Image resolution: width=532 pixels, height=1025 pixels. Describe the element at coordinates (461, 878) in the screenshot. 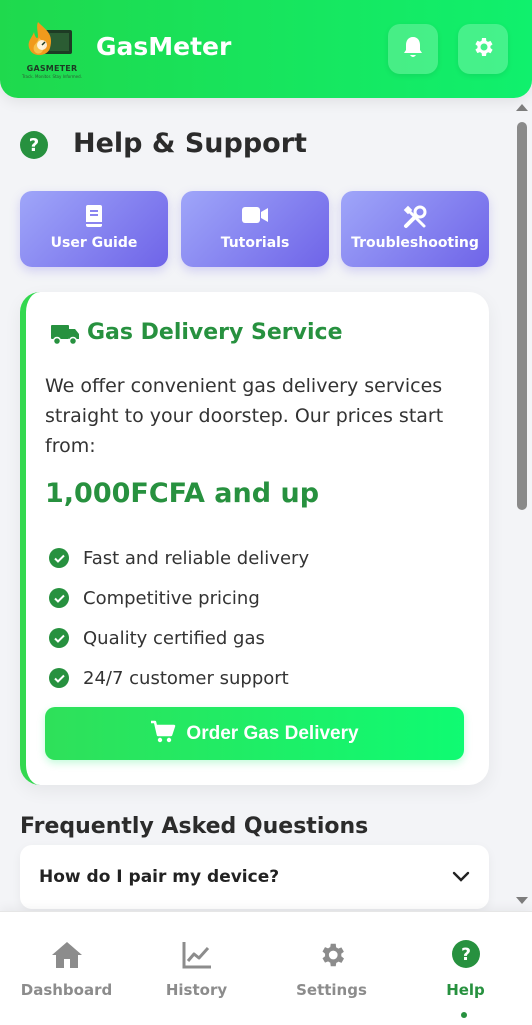

I see `chevron-down-icon` at that location.